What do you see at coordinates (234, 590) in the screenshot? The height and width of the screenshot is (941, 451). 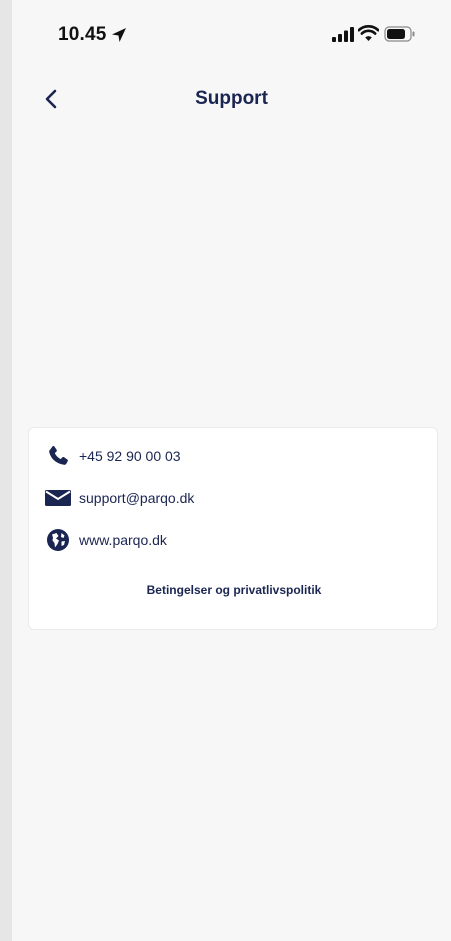 I see `terms-privacy-link: Betingelser og privatlivspolitik` at bounding box center [234, 590].